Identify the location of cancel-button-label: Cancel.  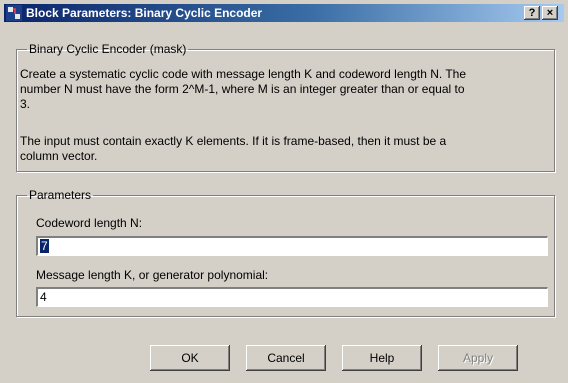
(286, 358).